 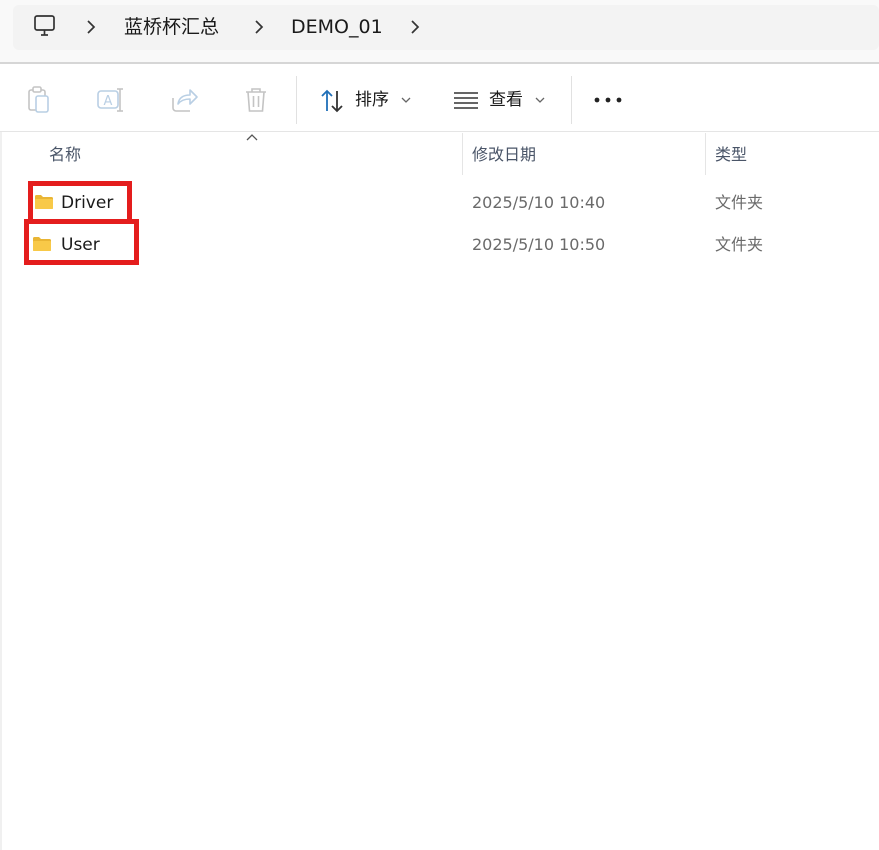 What do you see at coordinates (506, 100) in the screenshot?
I see `view-label: 查看` at bounding box center [506, 100].